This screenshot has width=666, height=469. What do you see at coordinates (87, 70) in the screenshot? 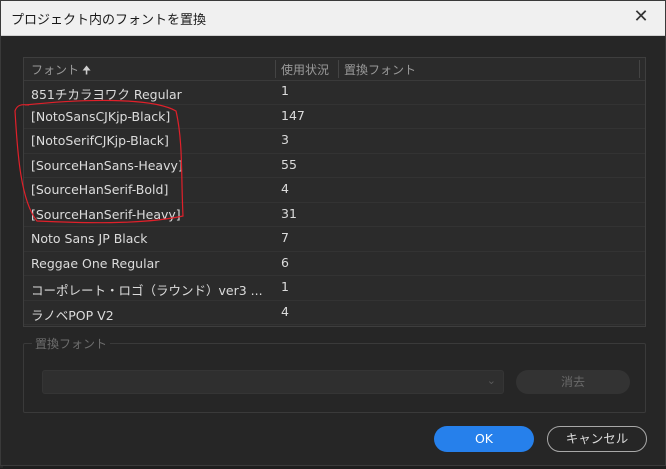
I see `sort-ascending-icon: 🠉` at bounding box center [87, 70].